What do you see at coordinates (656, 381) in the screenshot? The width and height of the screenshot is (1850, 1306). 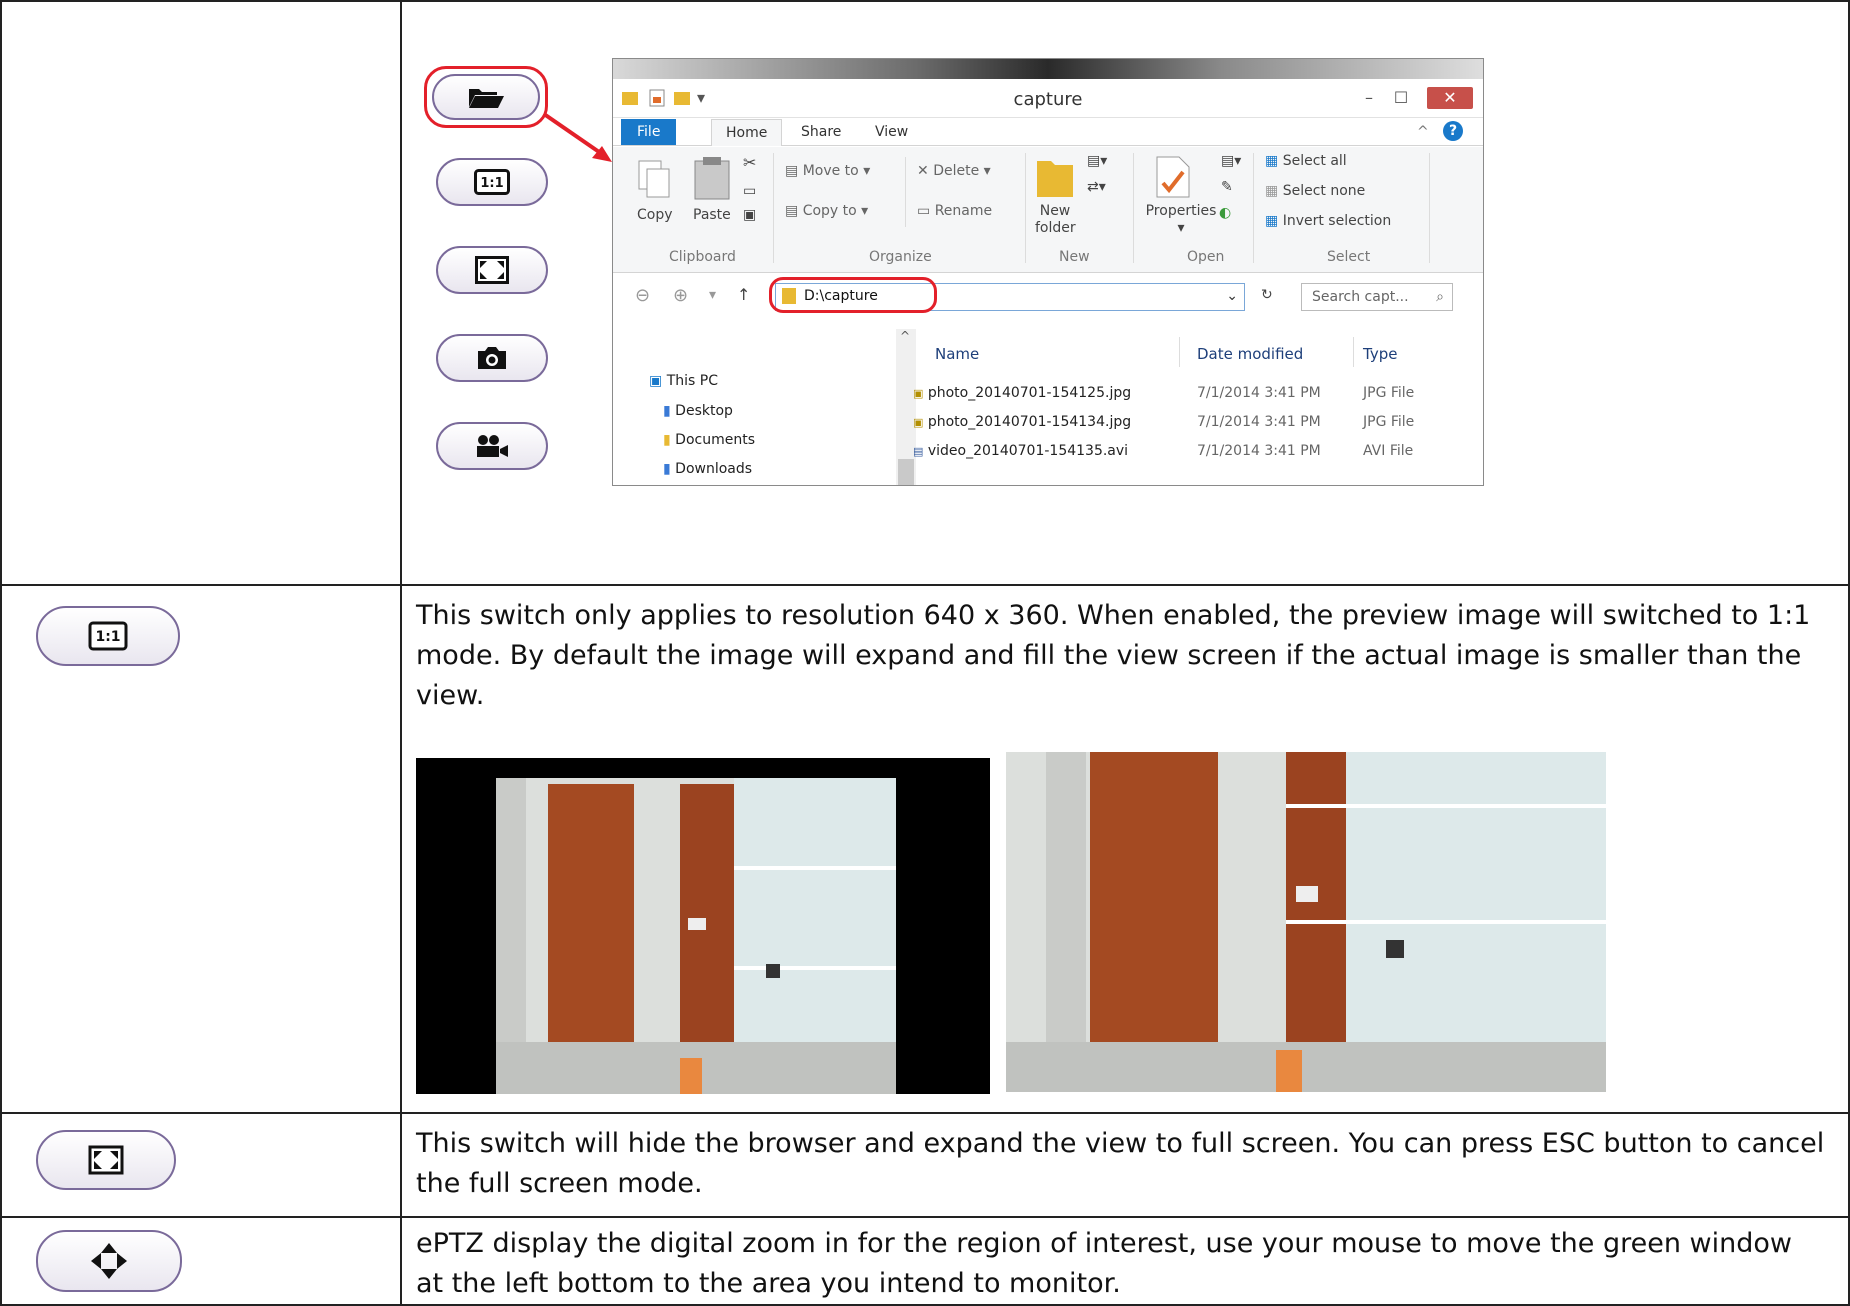 I see `computer-icon: ▣` at bounding box center [656, 381].